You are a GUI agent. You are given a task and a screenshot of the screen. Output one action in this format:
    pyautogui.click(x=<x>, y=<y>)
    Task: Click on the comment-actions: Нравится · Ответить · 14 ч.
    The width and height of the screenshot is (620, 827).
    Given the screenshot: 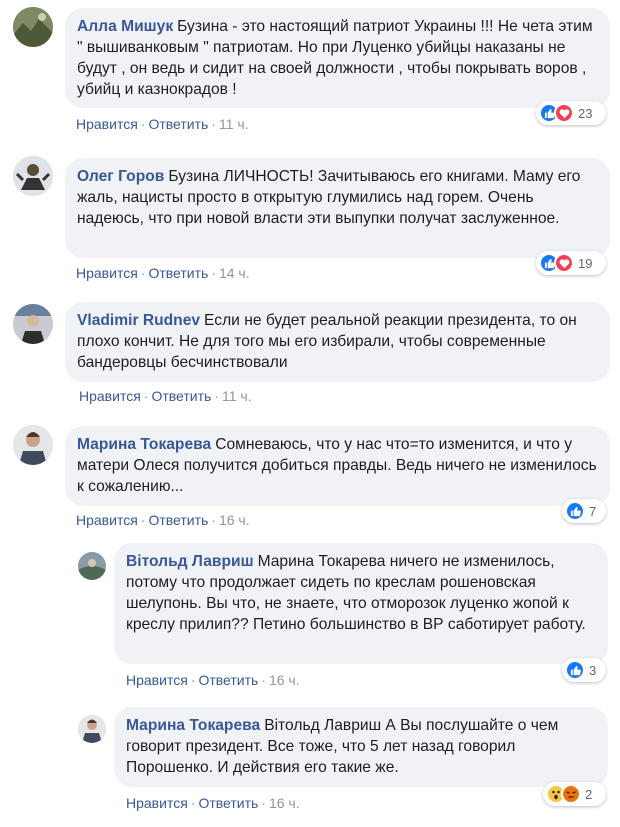 What is the action you would take?
    pyautogui.click(x=163, y=273)
    